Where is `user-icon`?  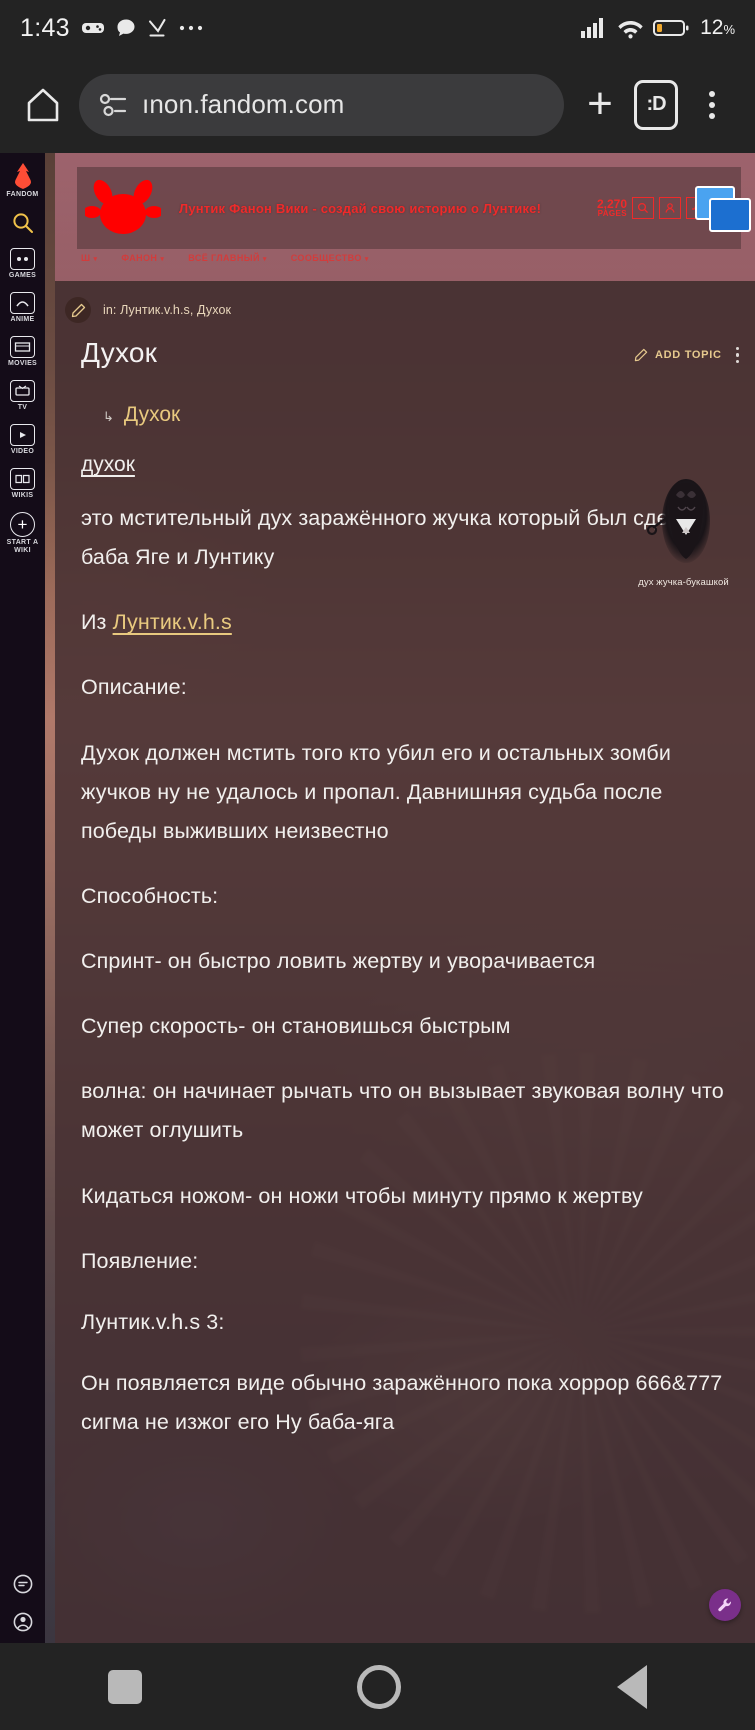
user-icon is located at coordinates (670, 208).